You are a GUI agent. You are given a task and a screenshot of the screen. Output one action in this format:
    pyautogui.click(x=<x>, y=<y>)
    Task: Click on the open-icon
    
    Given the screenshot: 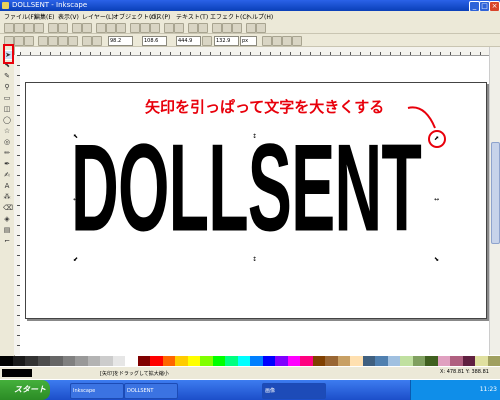 What is the action you would take?
    pyautogui.click(x=19, y=28)
    